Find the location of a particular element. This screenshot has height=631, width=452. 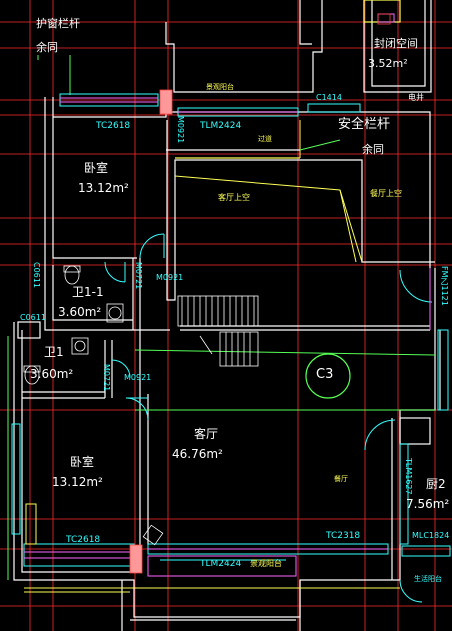

label-living-area: 46.76m² is located at coordinates (197, 454).